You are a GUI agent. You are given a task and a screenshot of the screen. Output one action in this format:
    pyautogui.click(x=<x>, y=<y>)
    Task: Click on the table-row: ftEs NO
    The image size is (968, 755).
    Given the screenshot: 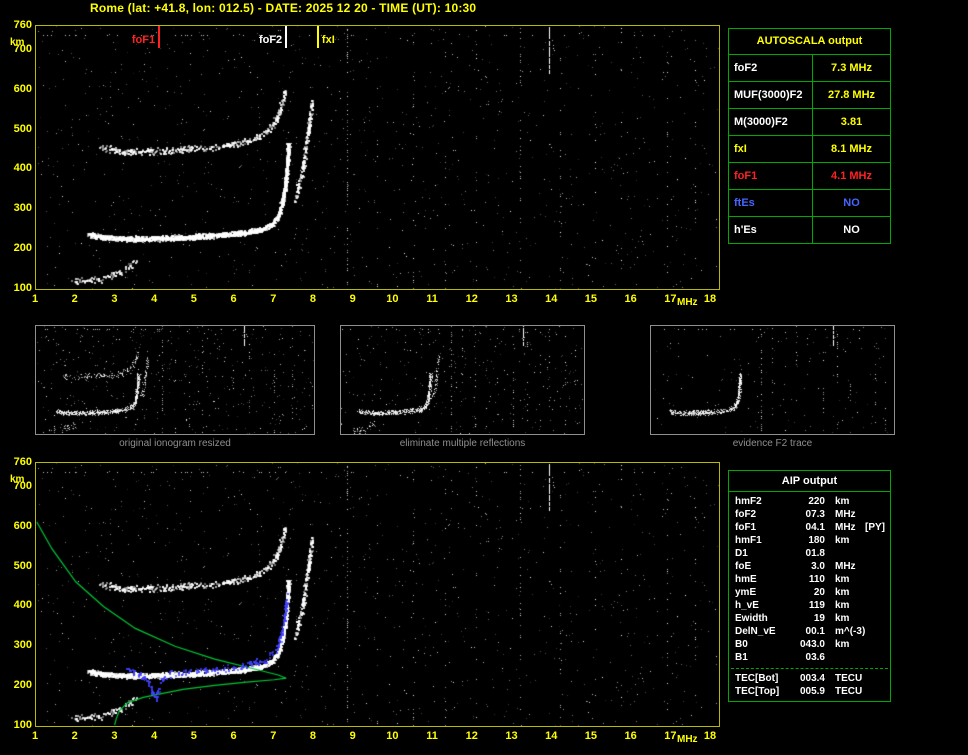 What is the action you would take?
    pyautogui.click(x=809, y=203)
    